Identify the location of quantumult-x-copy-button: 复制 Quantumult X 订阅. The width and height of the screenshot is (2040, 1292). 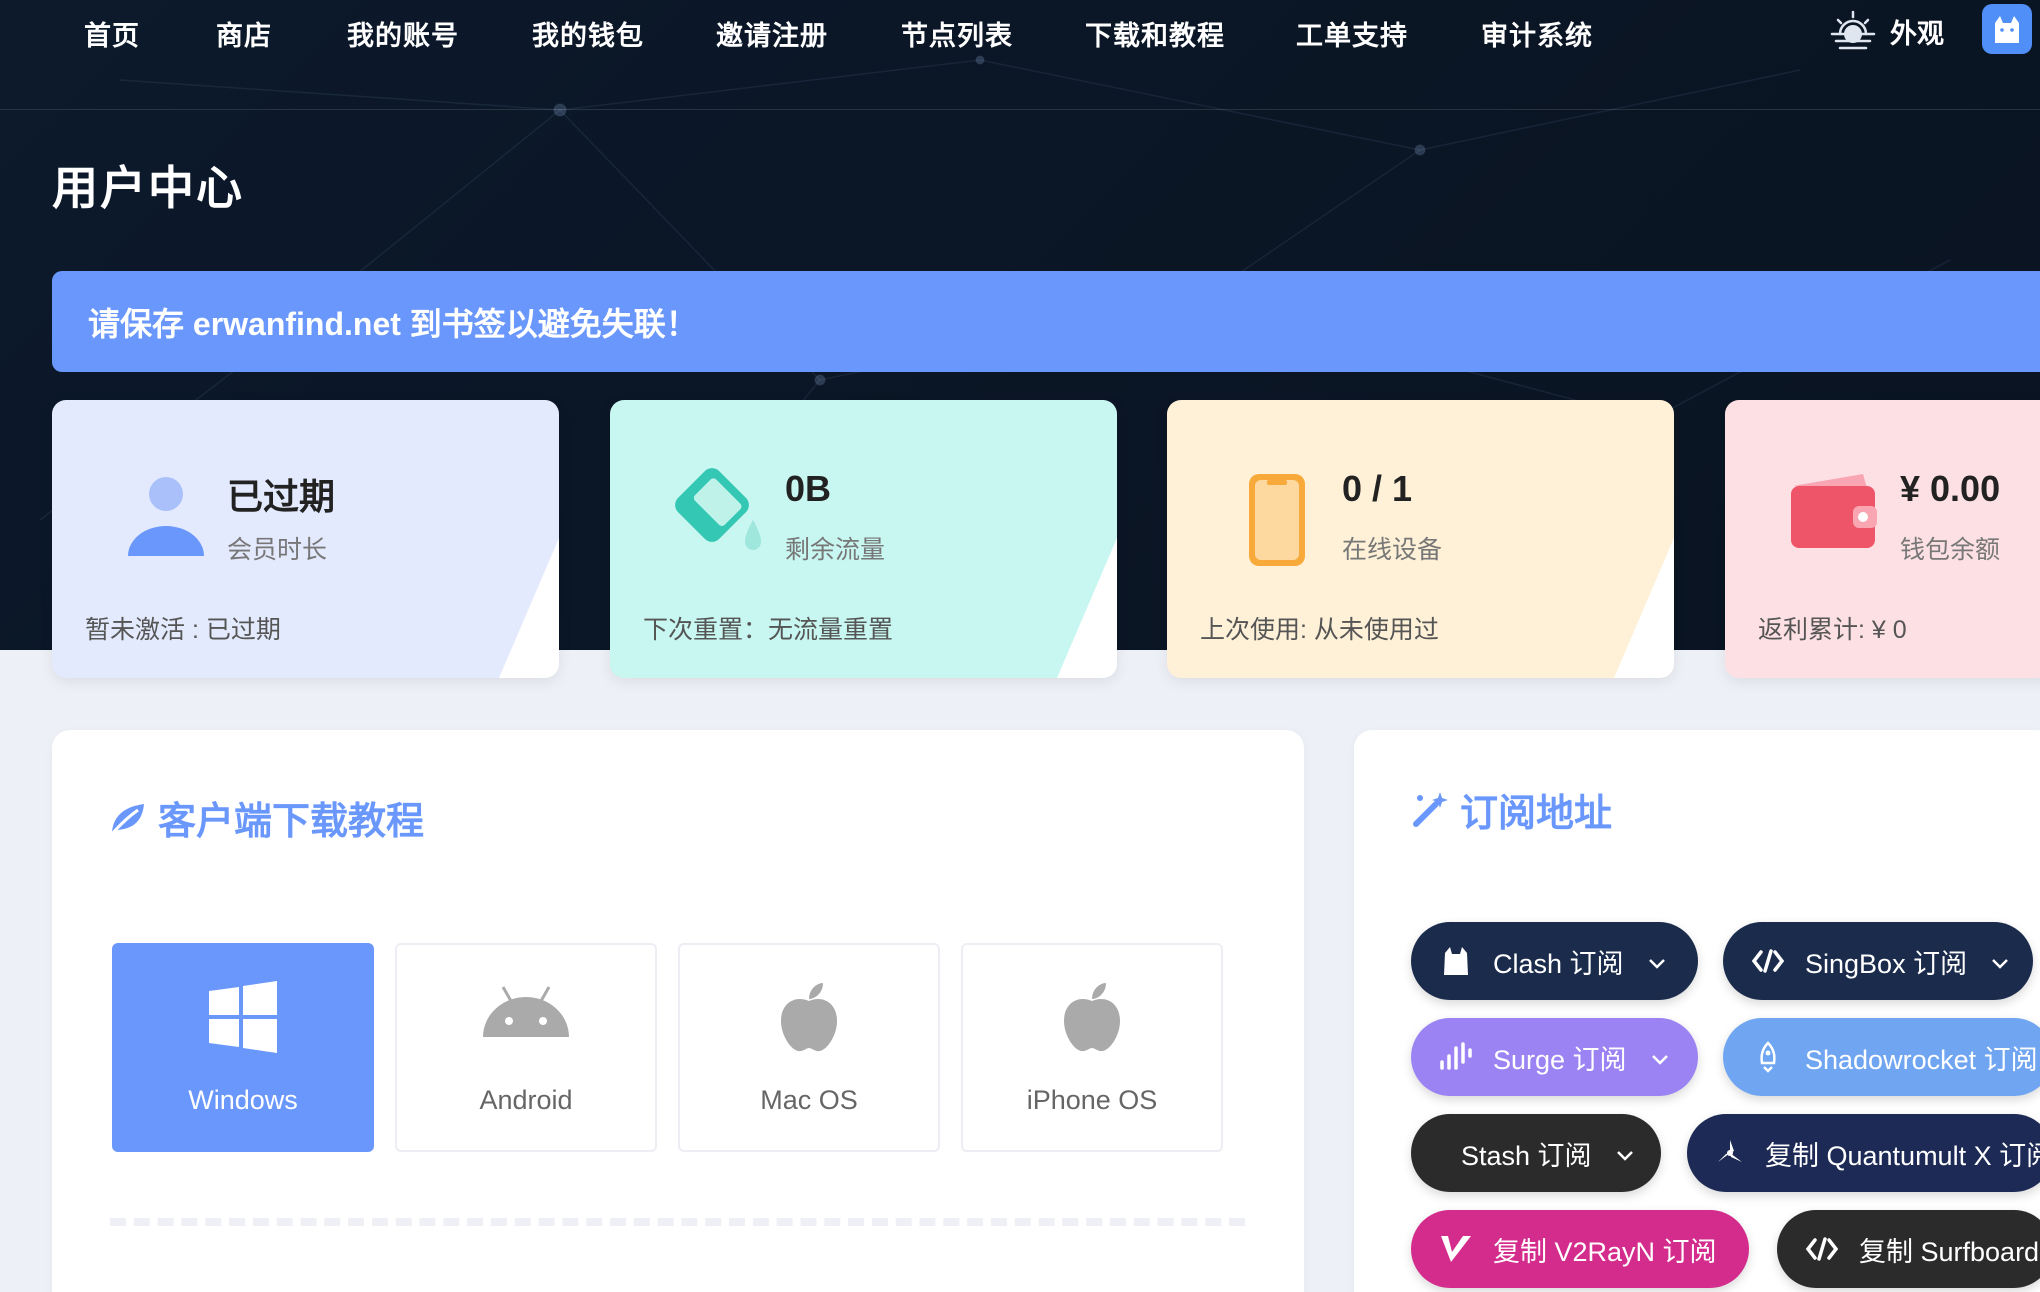
(1863, 1153).